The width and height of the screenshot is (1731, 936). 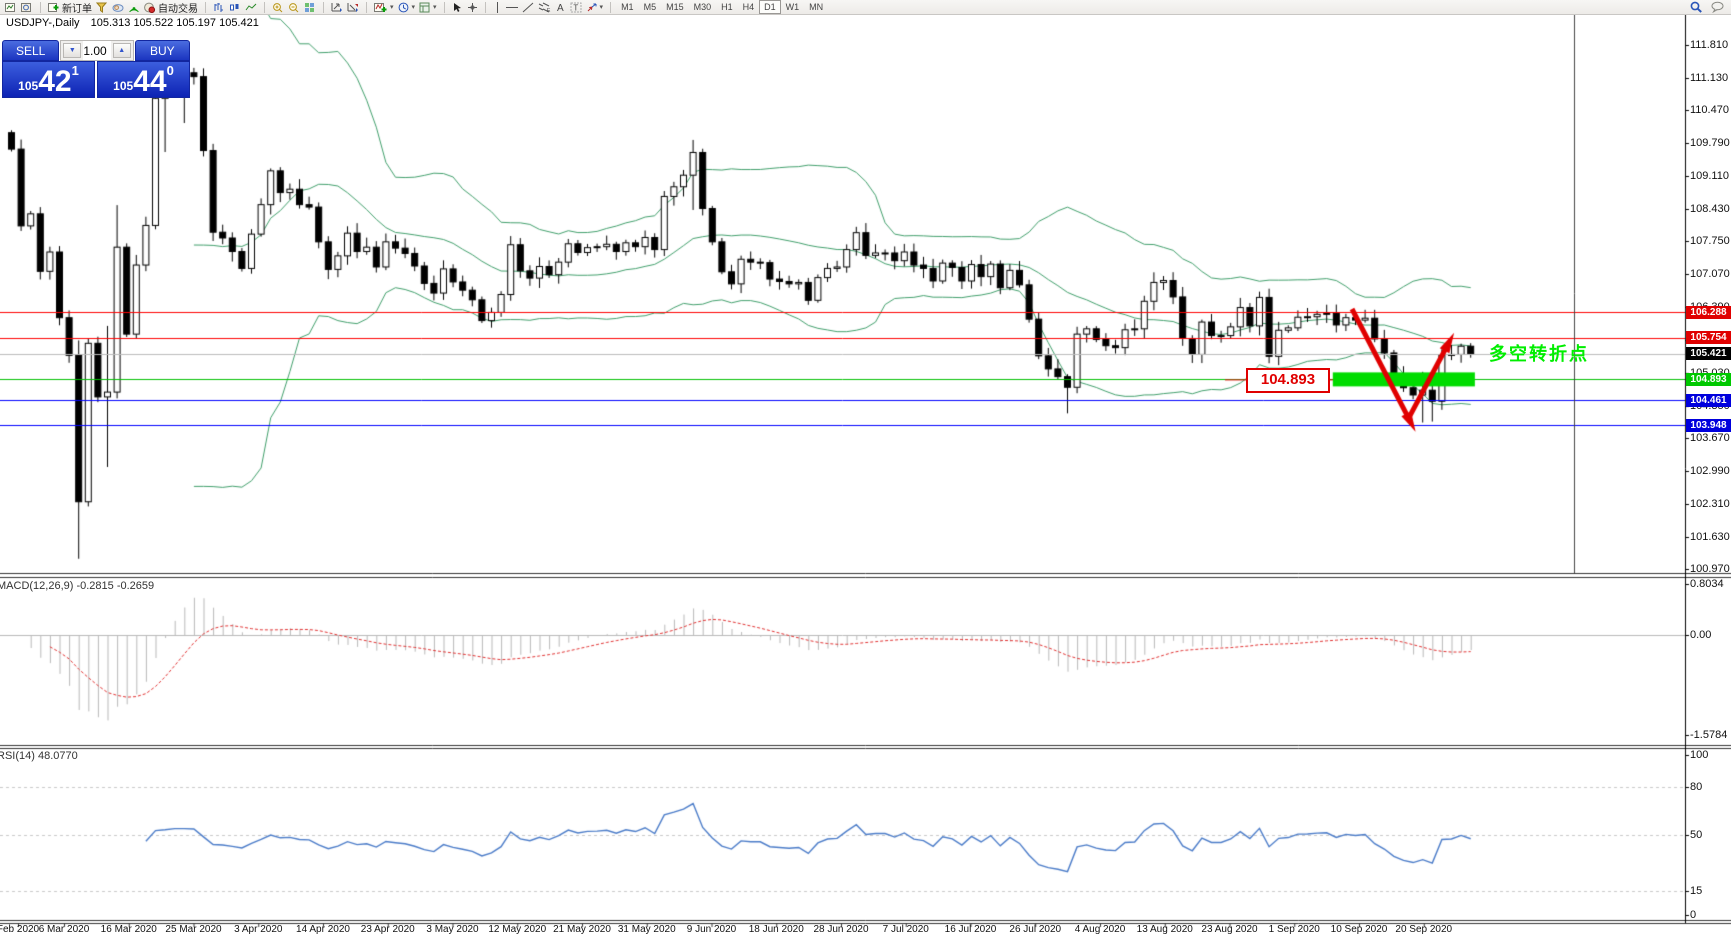 What do you see at coordinates (1696, 835) in the screenshot?
I see `rsi-axis-tick: 50` at bounding box center [1696, 835].